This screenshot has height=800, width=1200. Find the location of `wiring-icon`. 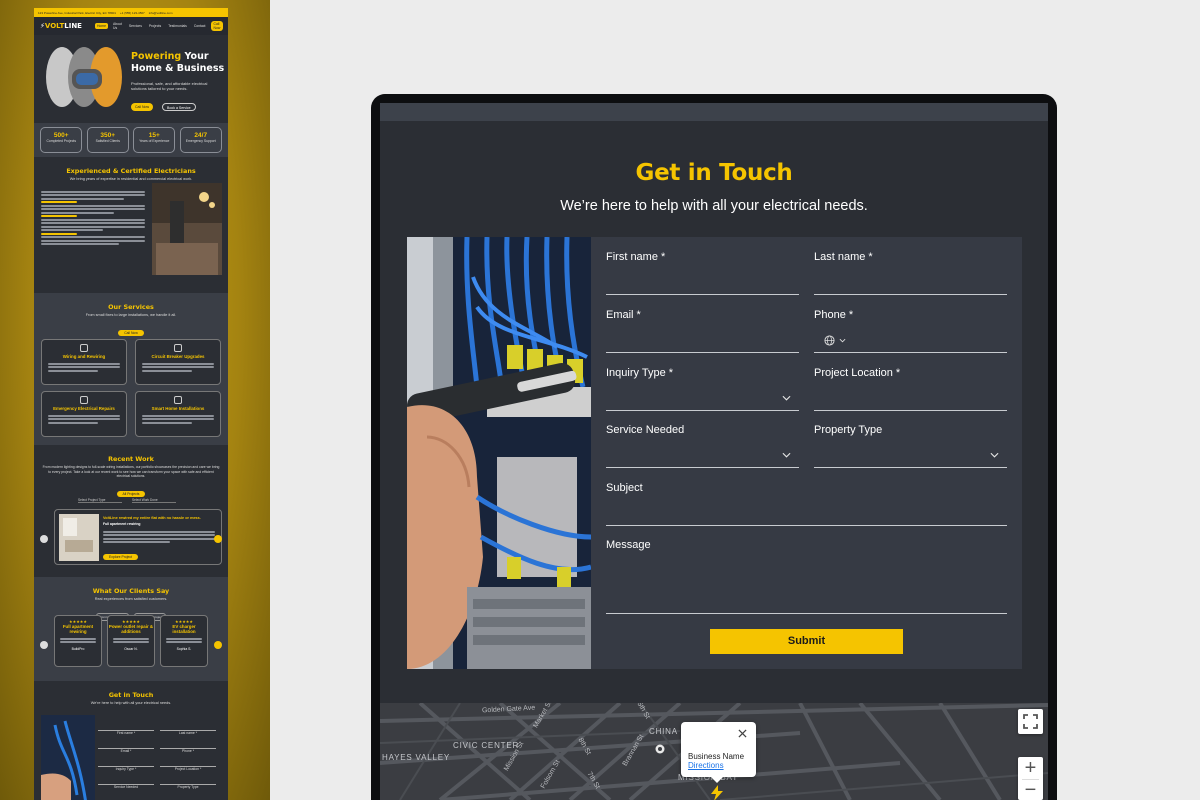

wiring-icon is located at coordinates (84, 348).